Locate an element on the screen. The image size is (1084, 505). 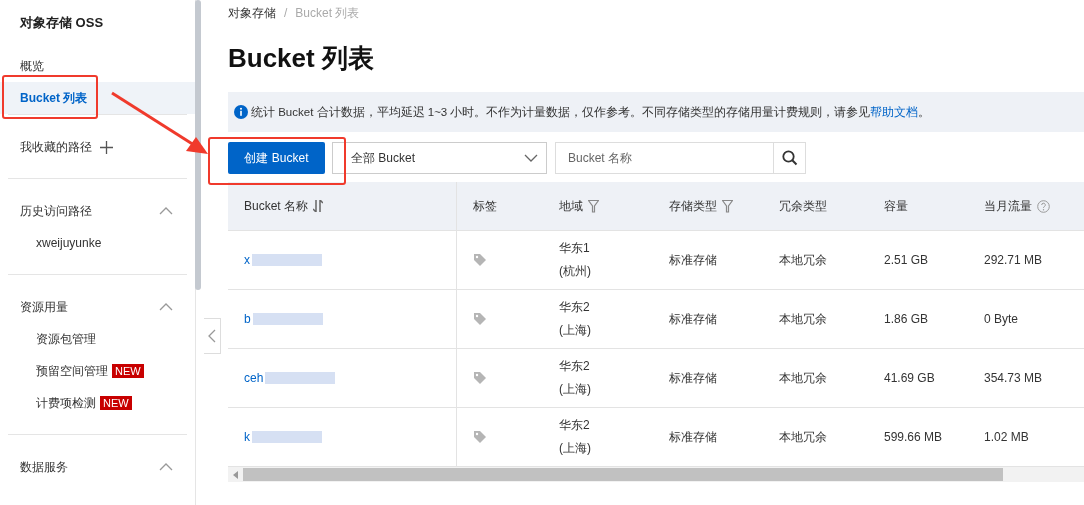
bucket-filter-dropdown: 全部 Bucket is located at coordinates (439, 158).